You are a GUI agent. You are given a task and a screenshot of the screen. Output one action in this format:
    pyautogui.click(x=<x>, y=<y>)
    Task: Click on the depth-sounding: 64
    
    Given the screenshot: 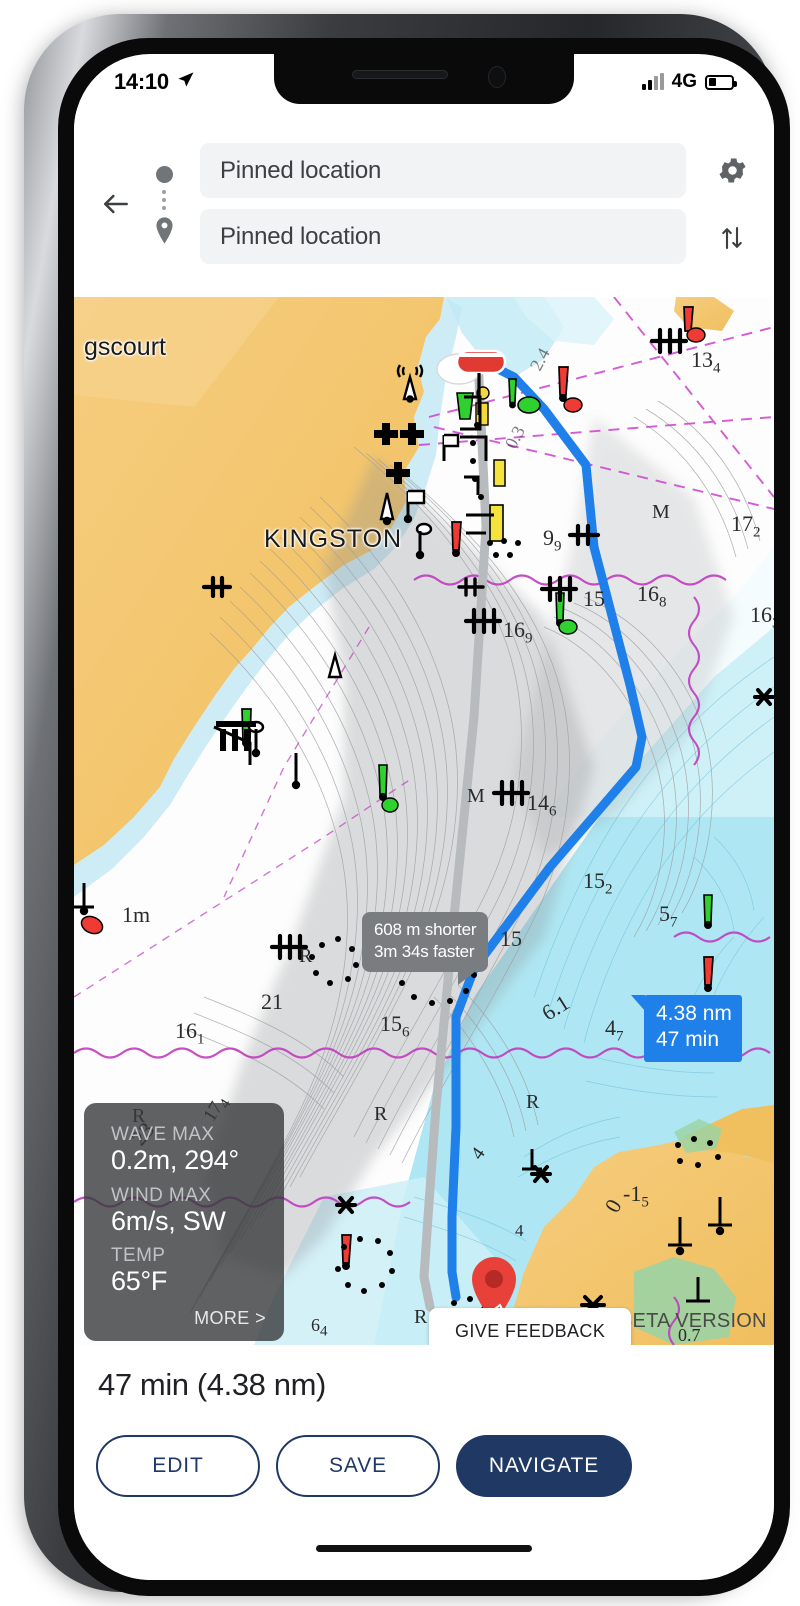 What is the action you would take?
    pyautogui.click(x=319, y=1327)
    